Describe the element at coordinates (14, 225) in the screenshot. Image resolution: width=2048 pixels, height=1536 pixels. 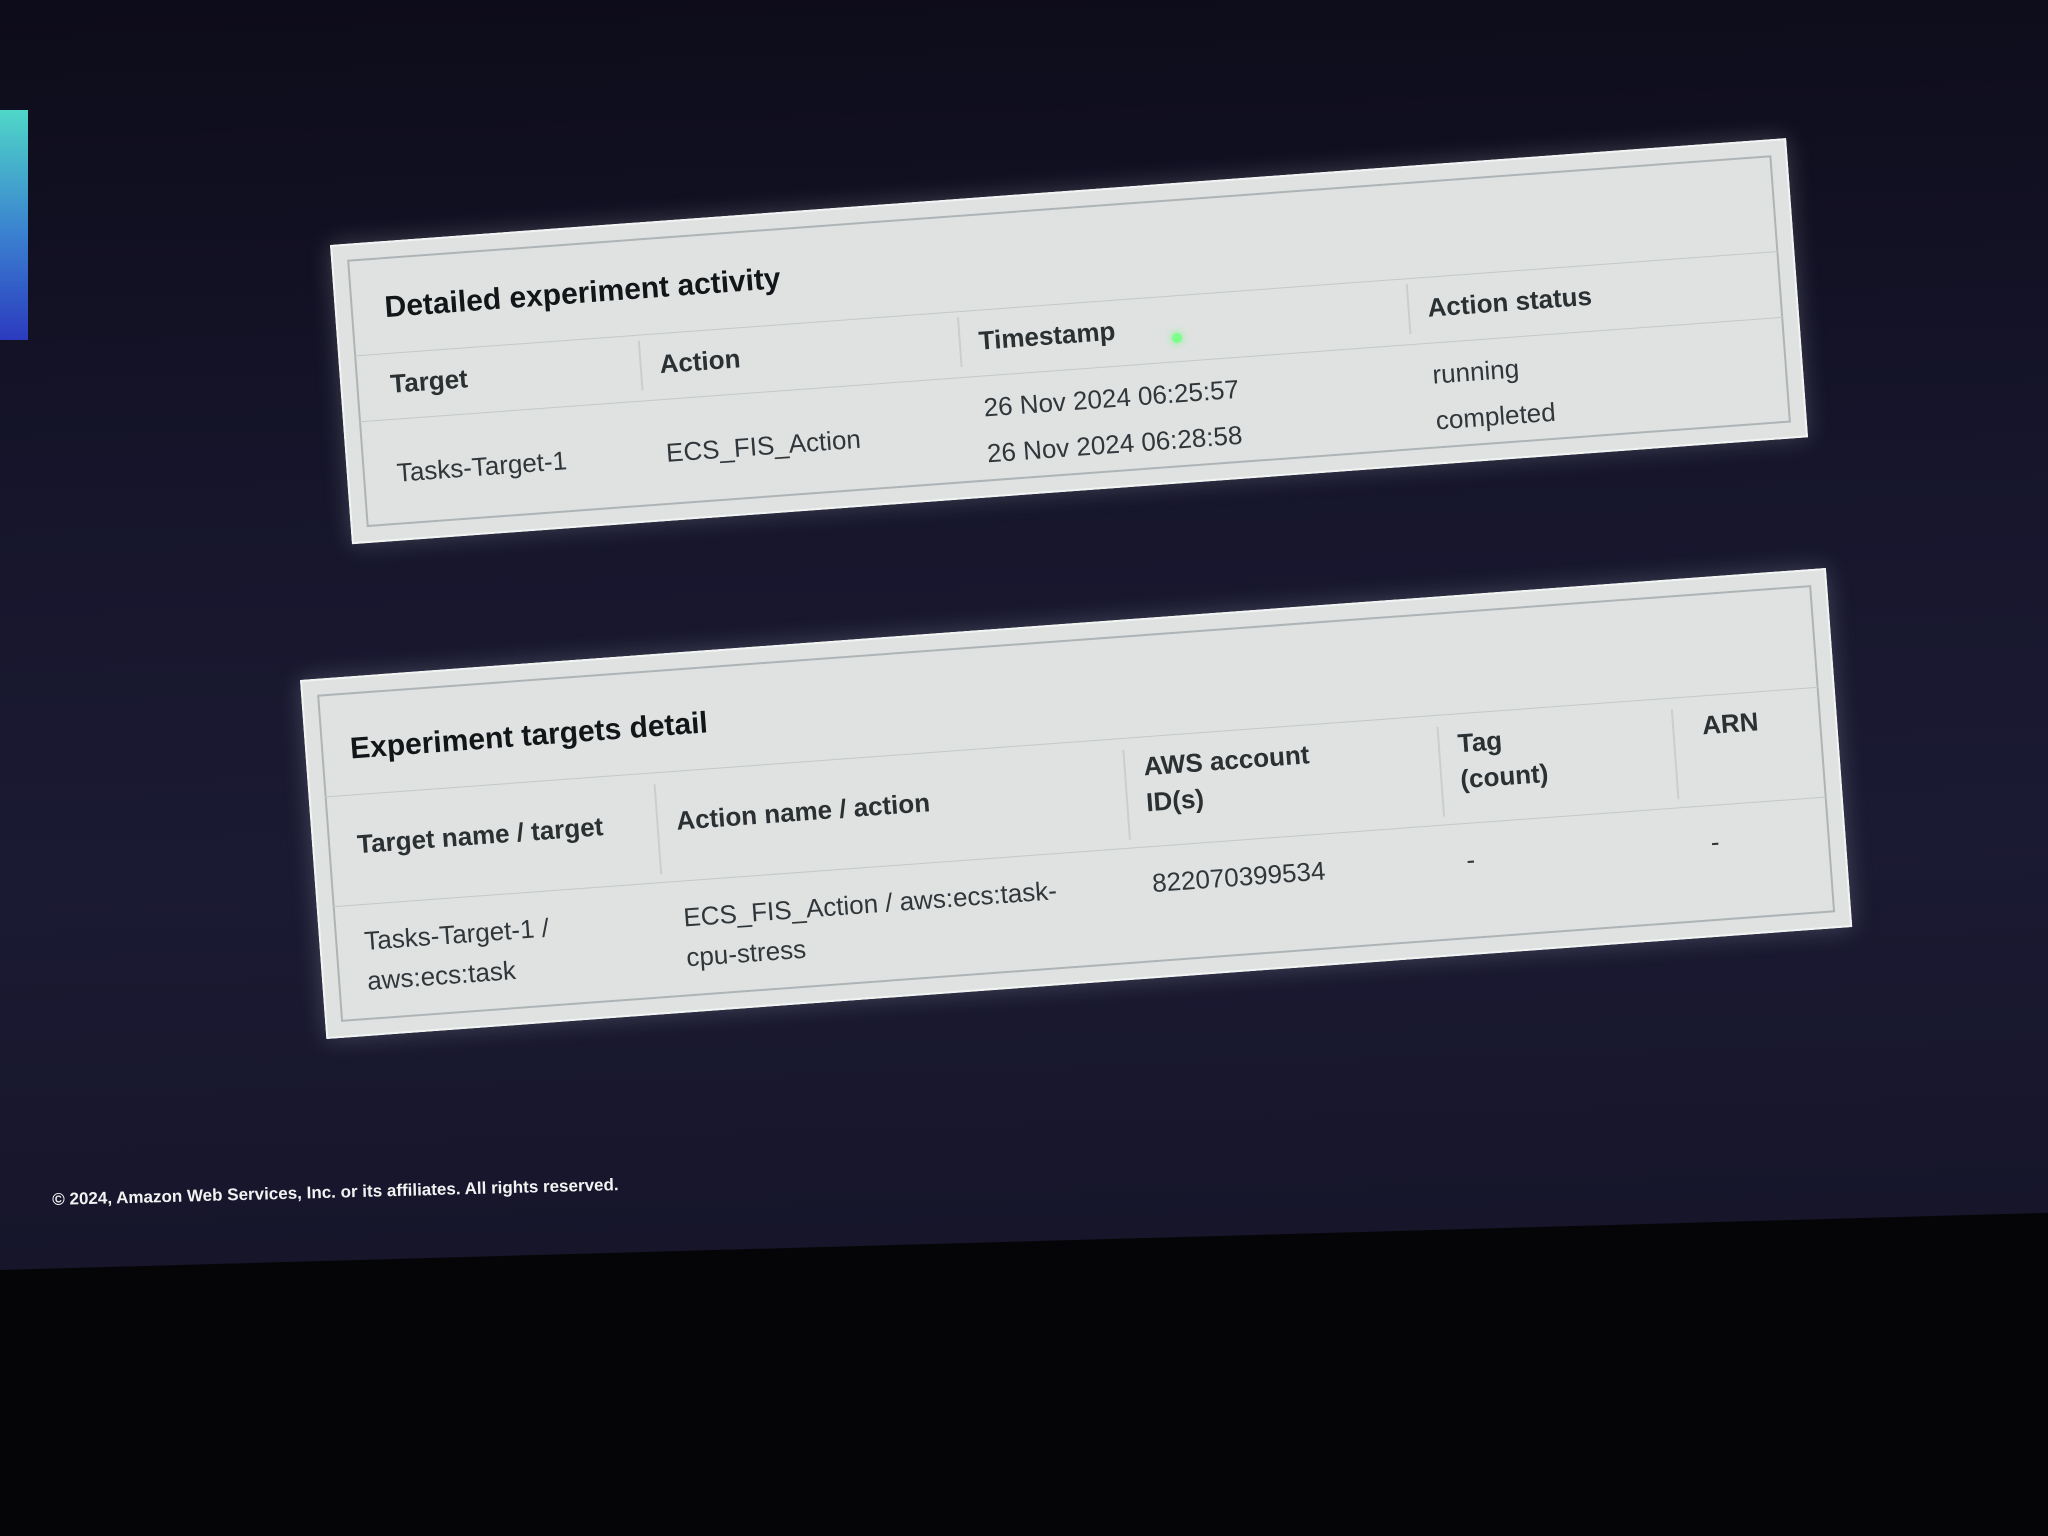
I see `accent-bar` at that location.